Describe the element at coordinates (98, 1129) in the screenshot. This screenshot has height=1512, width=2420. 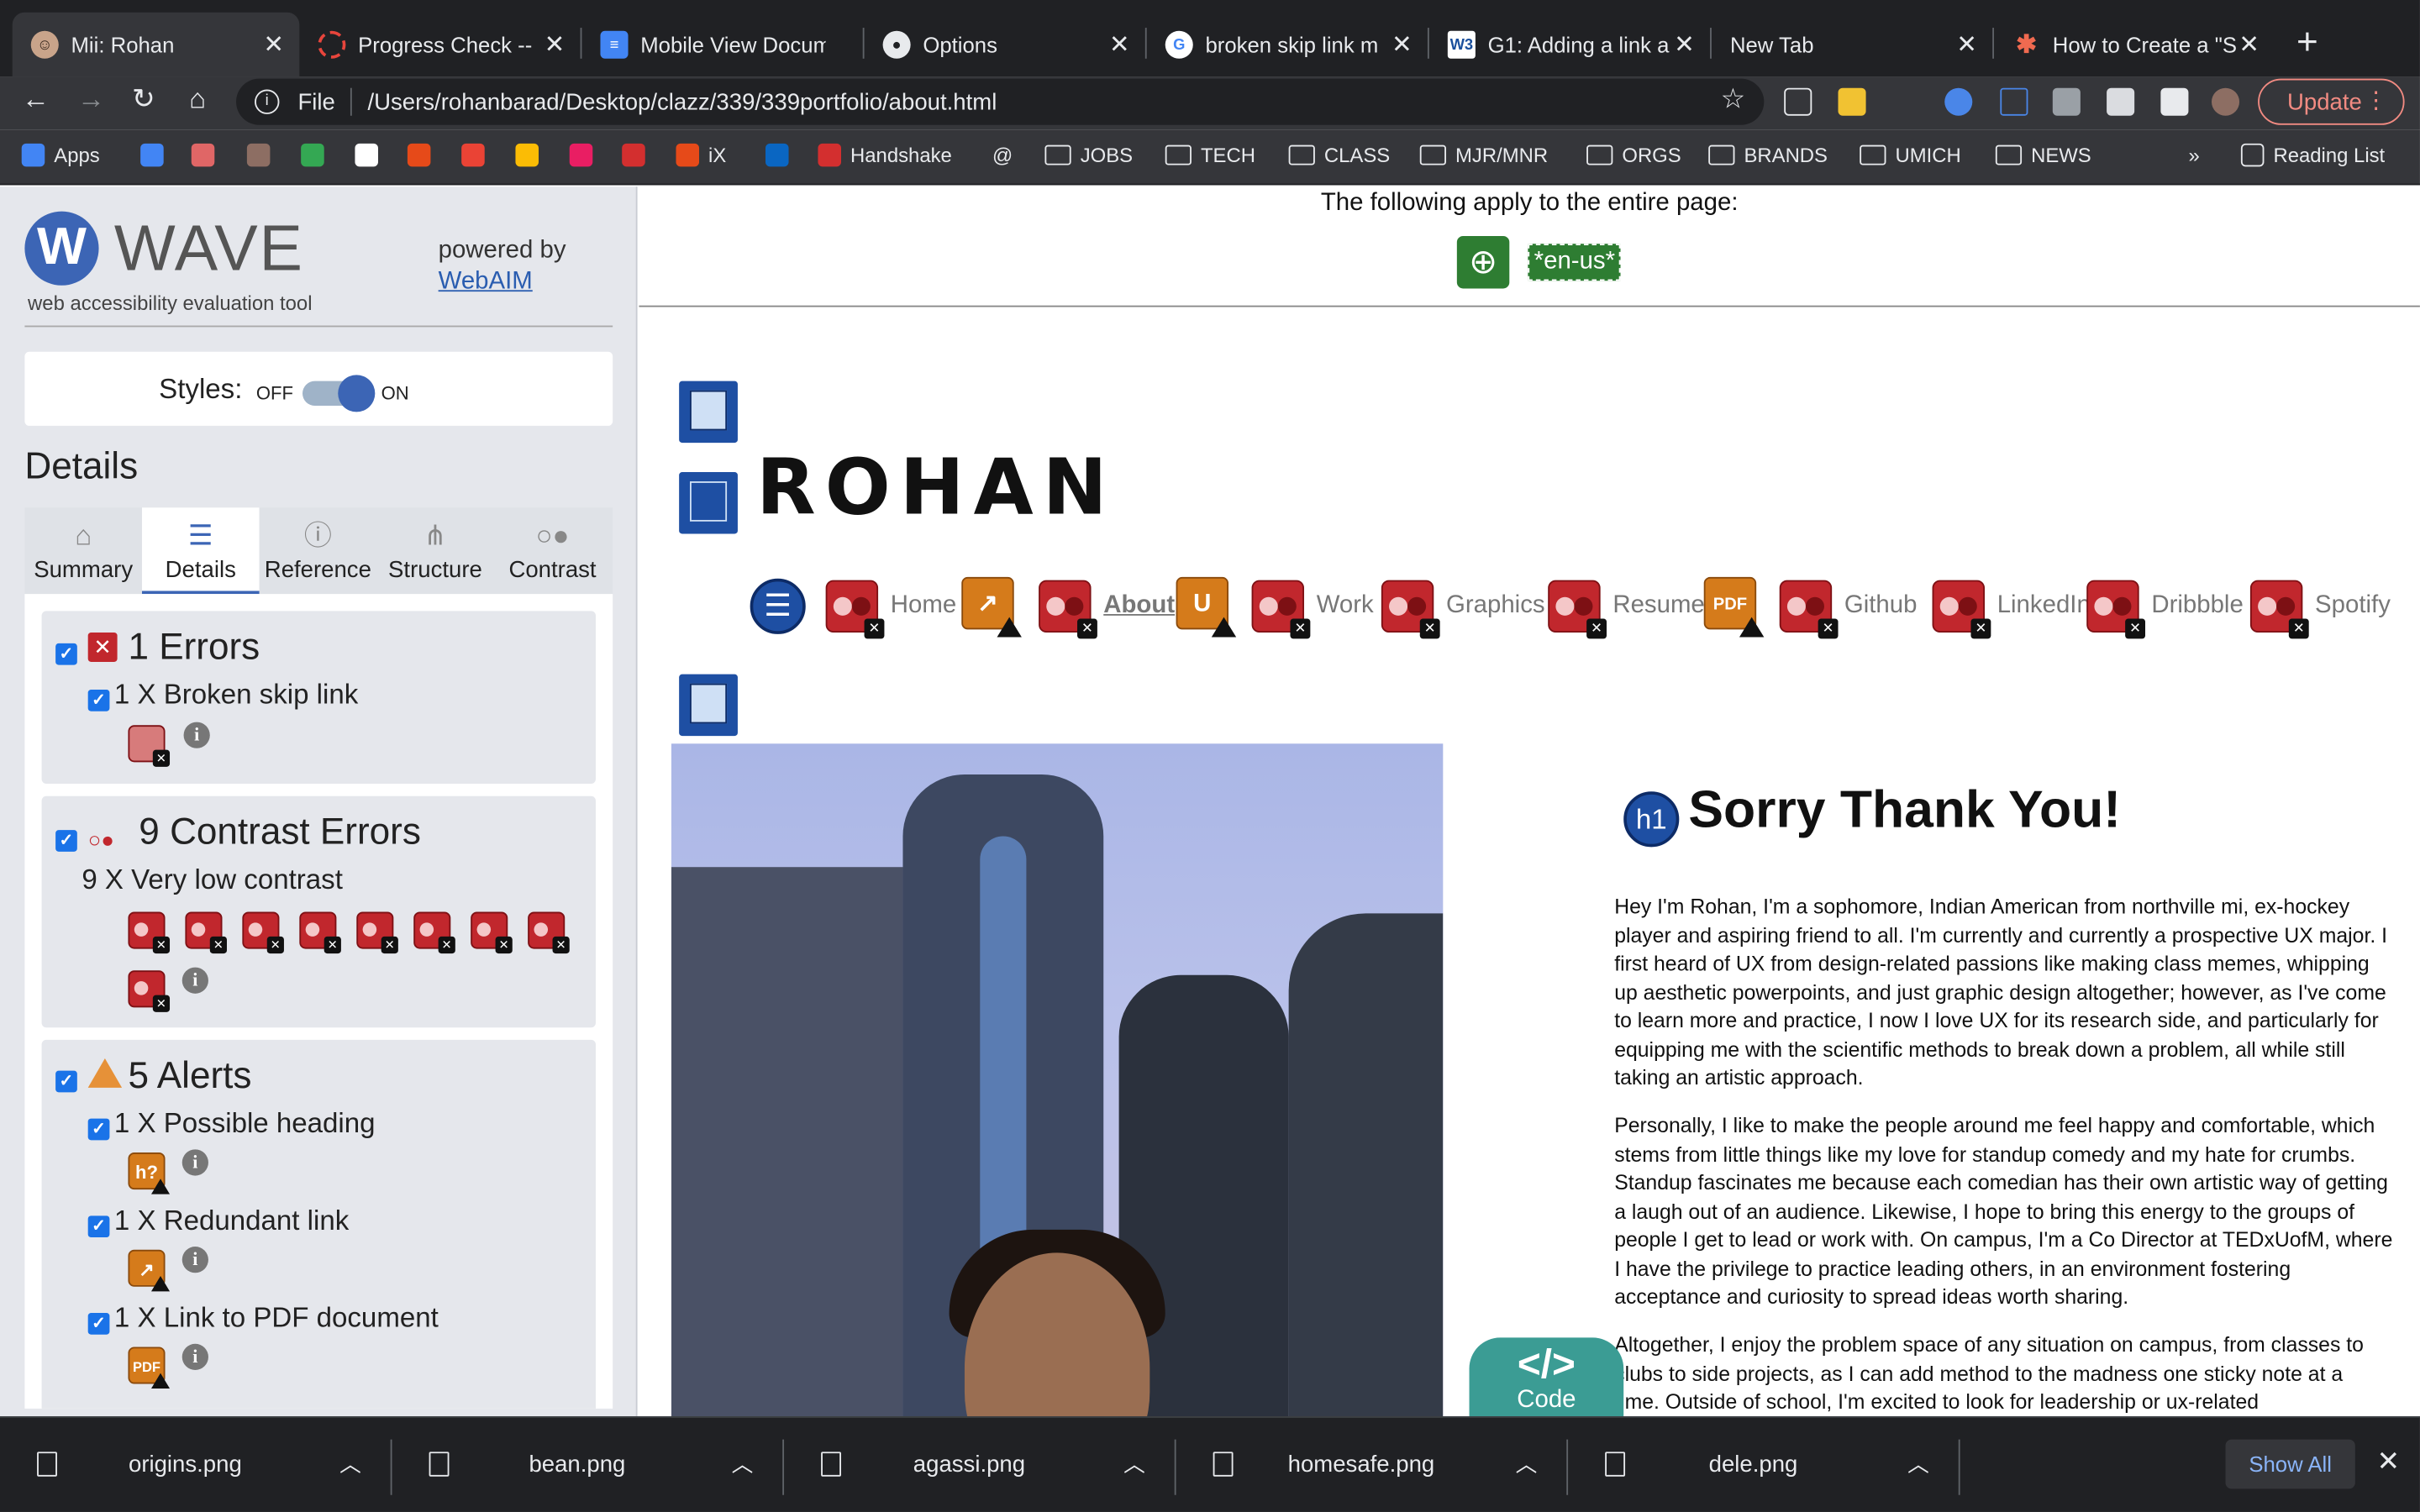
I see `possible-heading-checkbox: ✓` at that location.